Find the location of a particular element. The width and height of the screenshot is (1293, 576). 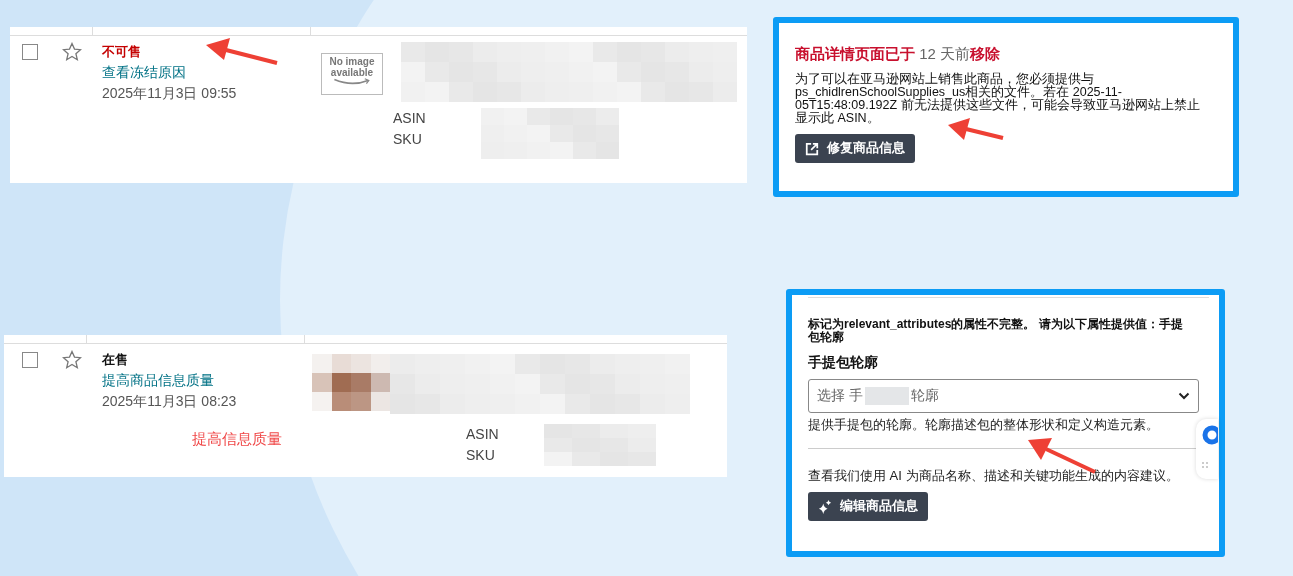

smile-icon is located at coordinates (352, 82).